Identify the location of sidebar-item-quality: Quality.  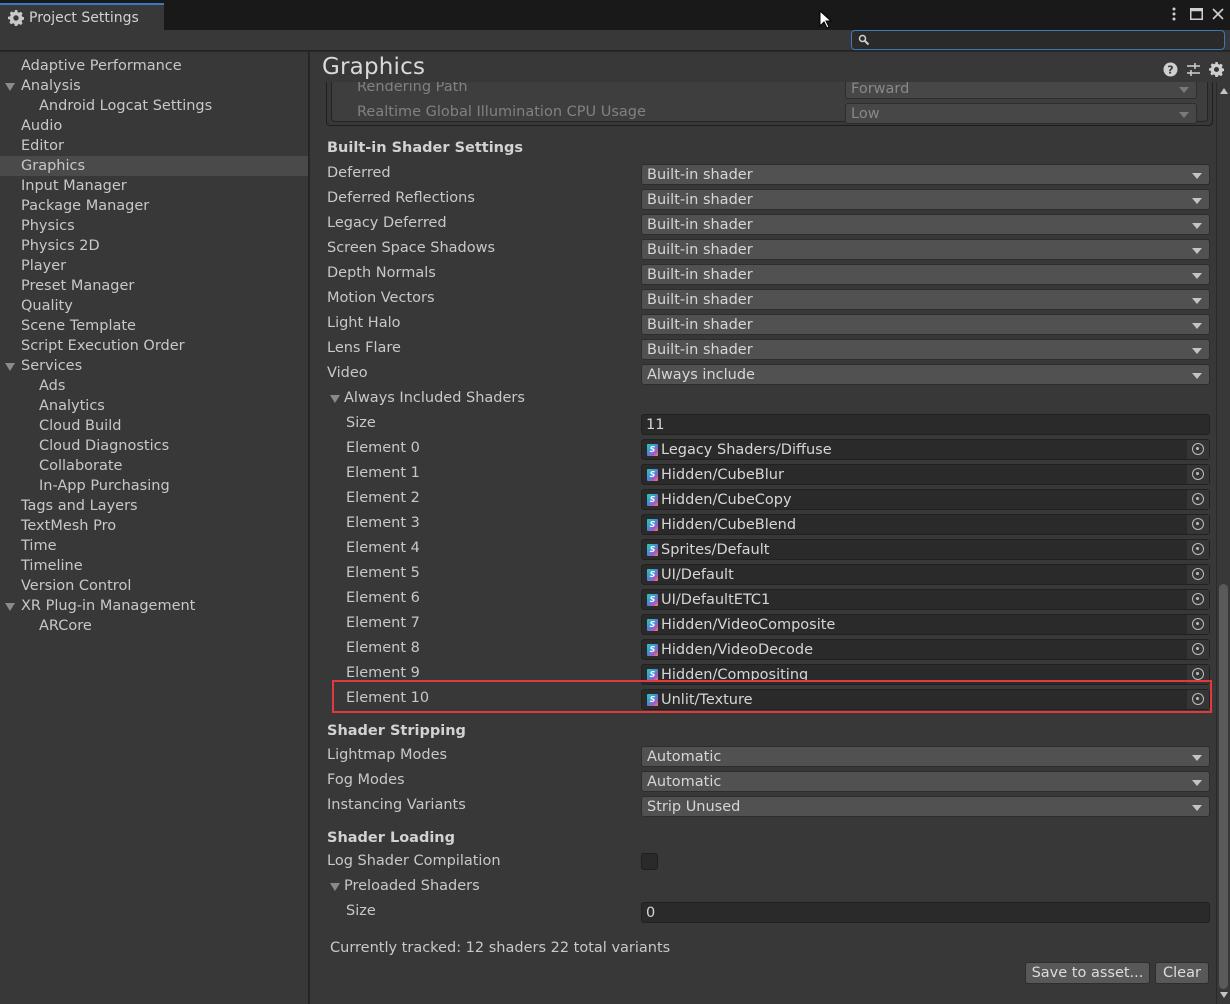
(154, 306).